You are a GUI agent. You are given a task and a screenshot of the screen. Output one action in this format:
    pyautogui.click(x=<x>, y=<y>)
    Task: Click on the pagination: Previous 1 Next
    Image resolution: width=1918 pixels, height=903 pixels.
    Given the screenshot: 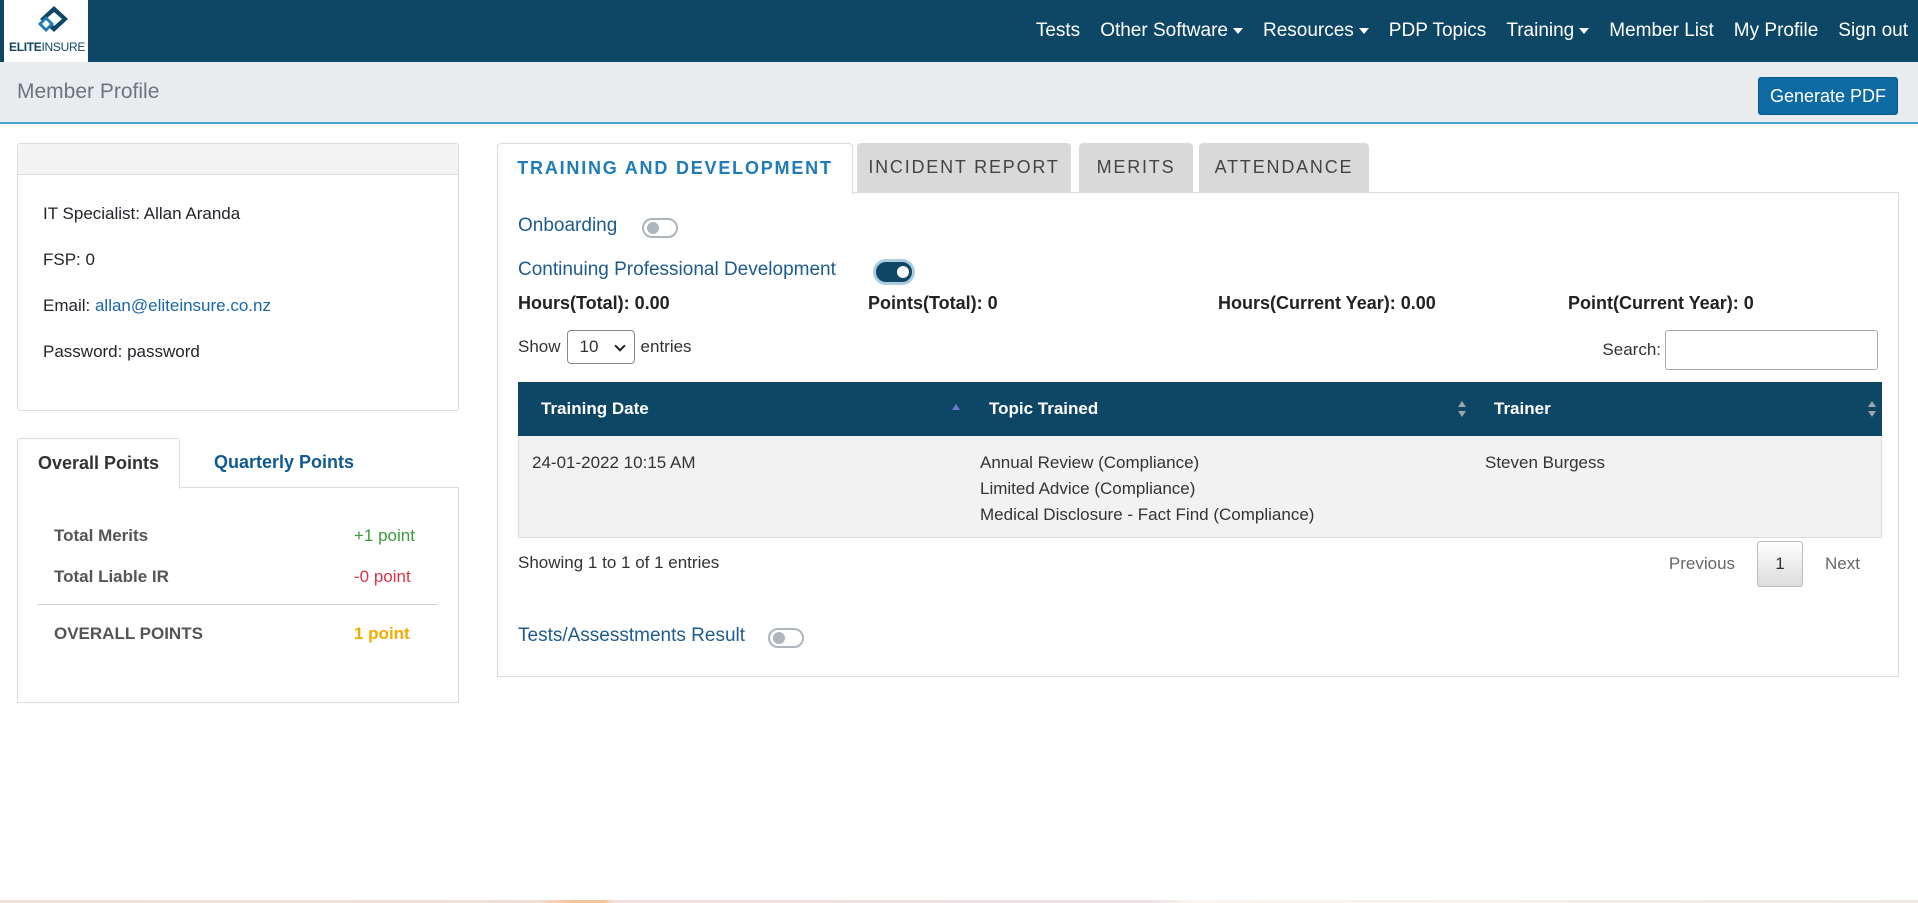 What is the action you would take?
    pyautogui.click(x=1764, y=564)
    